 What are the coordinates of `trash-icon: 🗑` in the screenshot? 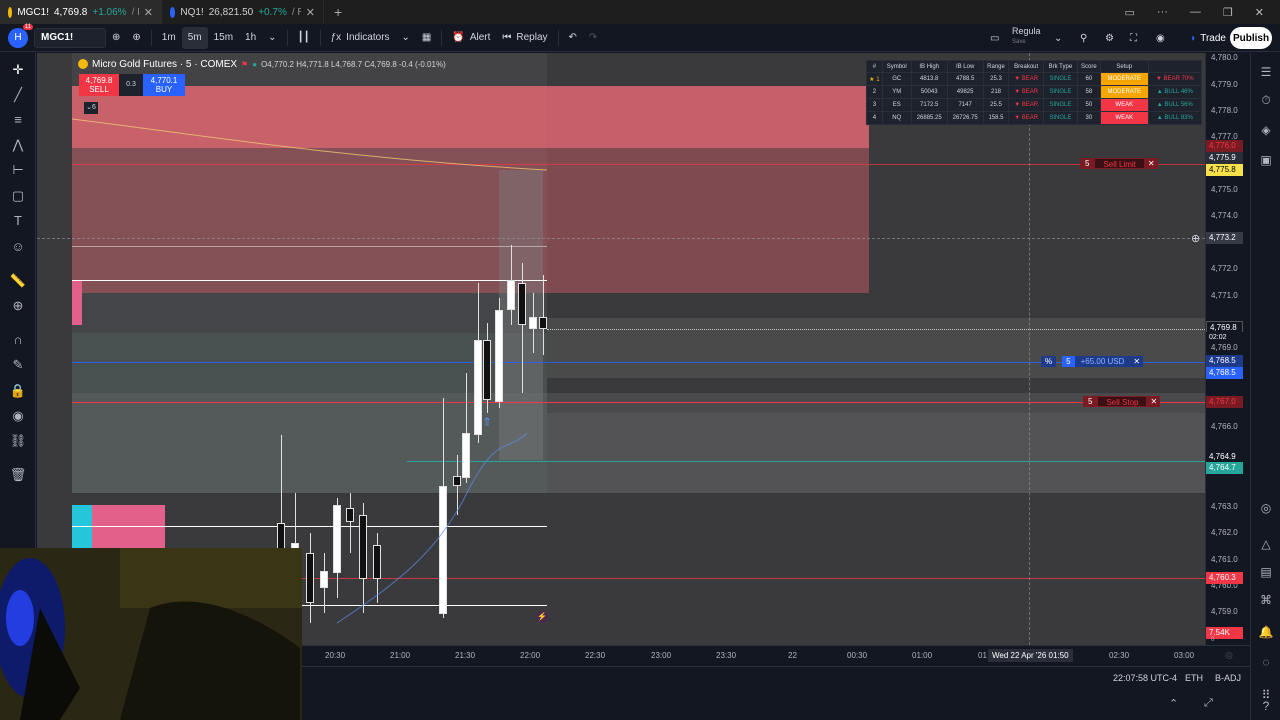 It's located at (18, 475).